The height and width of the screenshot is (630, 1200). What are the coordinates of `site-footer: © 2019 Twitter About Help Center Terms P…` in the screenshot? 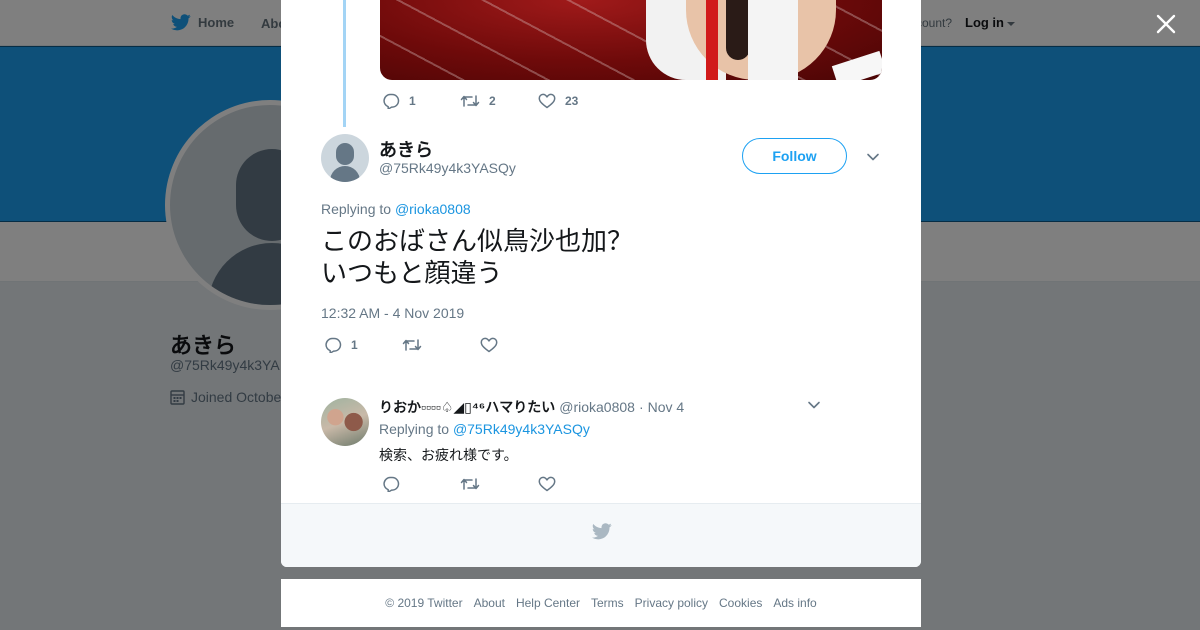 It's located at (601, 603).